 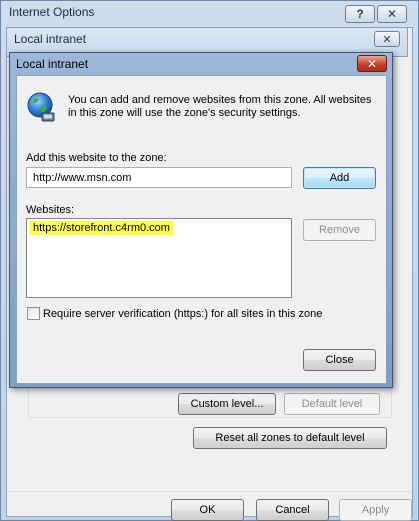 I want to click on websites-label: Websites:, so click(x=50, y=210).